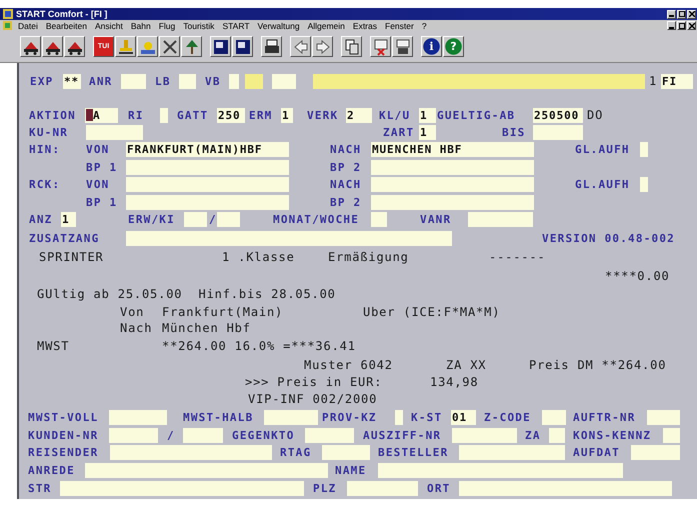 The image size is (697, 508). I want to click on input-field: FI, so click(677, 81).